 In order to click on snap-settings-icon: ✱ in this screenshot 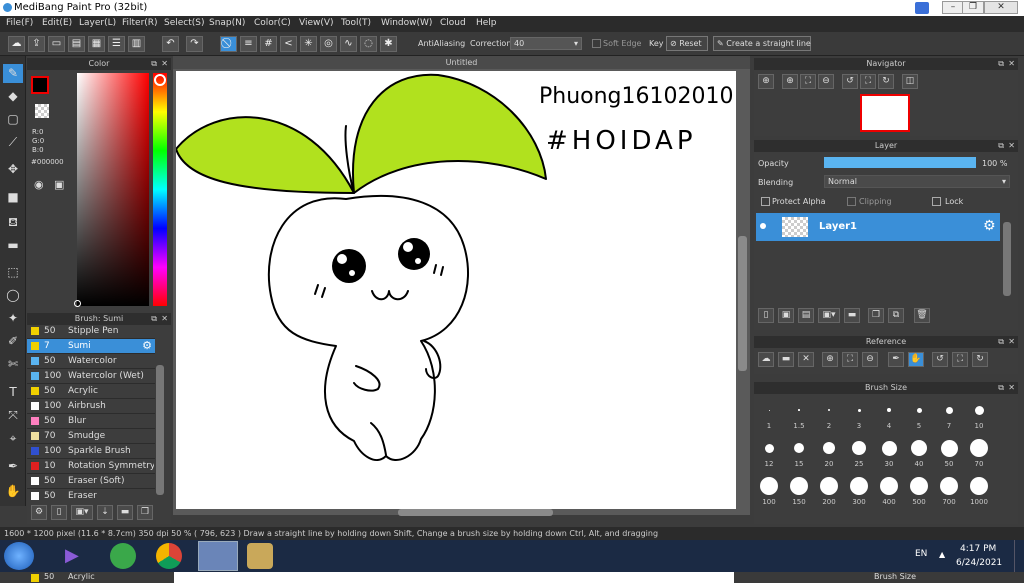, I will do `click(388, 44)`.